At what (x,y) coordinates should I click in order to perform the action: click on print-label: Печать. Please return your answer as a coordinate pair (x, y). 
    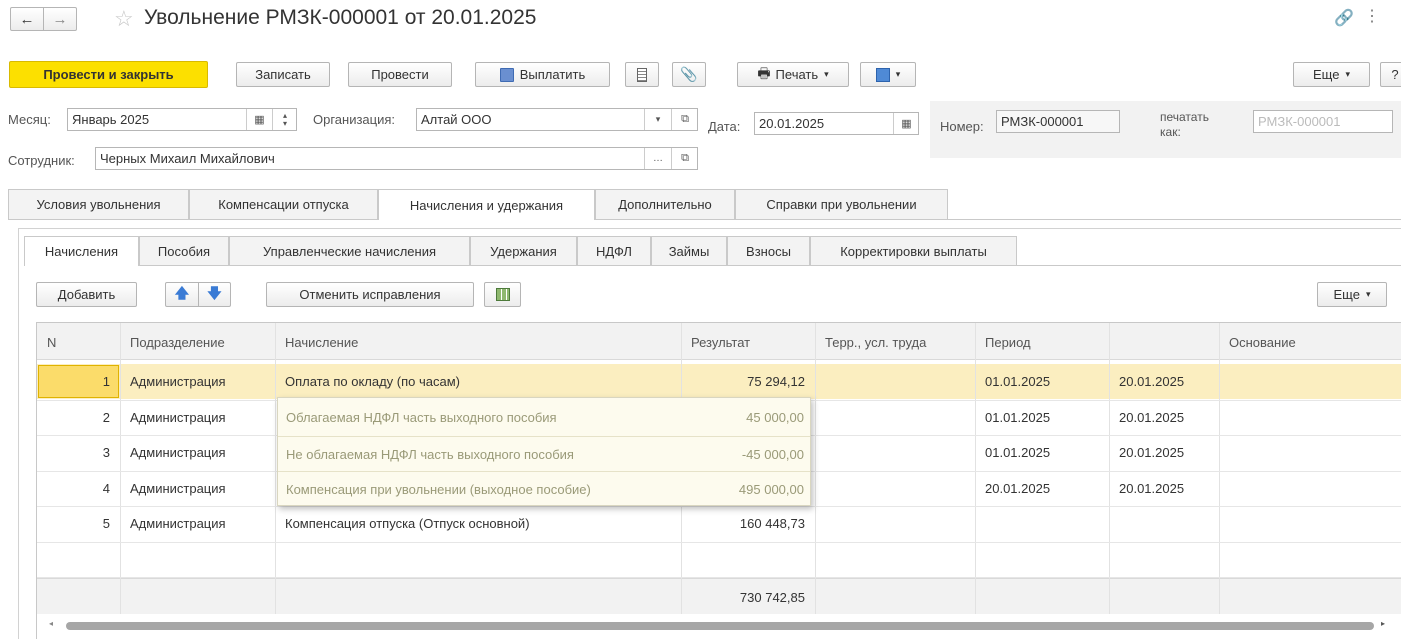
    Looking at the image, I should click on (797, 74).